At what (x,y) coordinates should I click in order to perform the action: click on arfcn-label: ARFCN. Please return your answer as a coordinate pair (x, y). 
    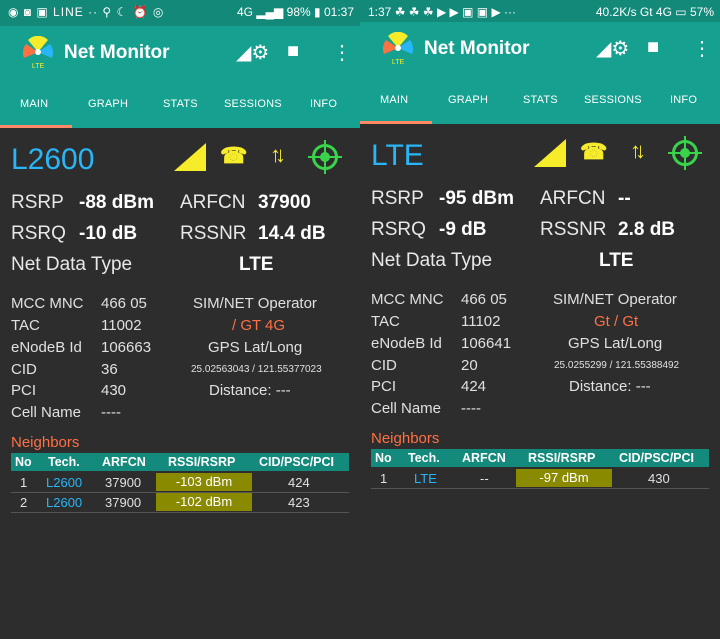
    Looking at the image, I should click on (573, 198).